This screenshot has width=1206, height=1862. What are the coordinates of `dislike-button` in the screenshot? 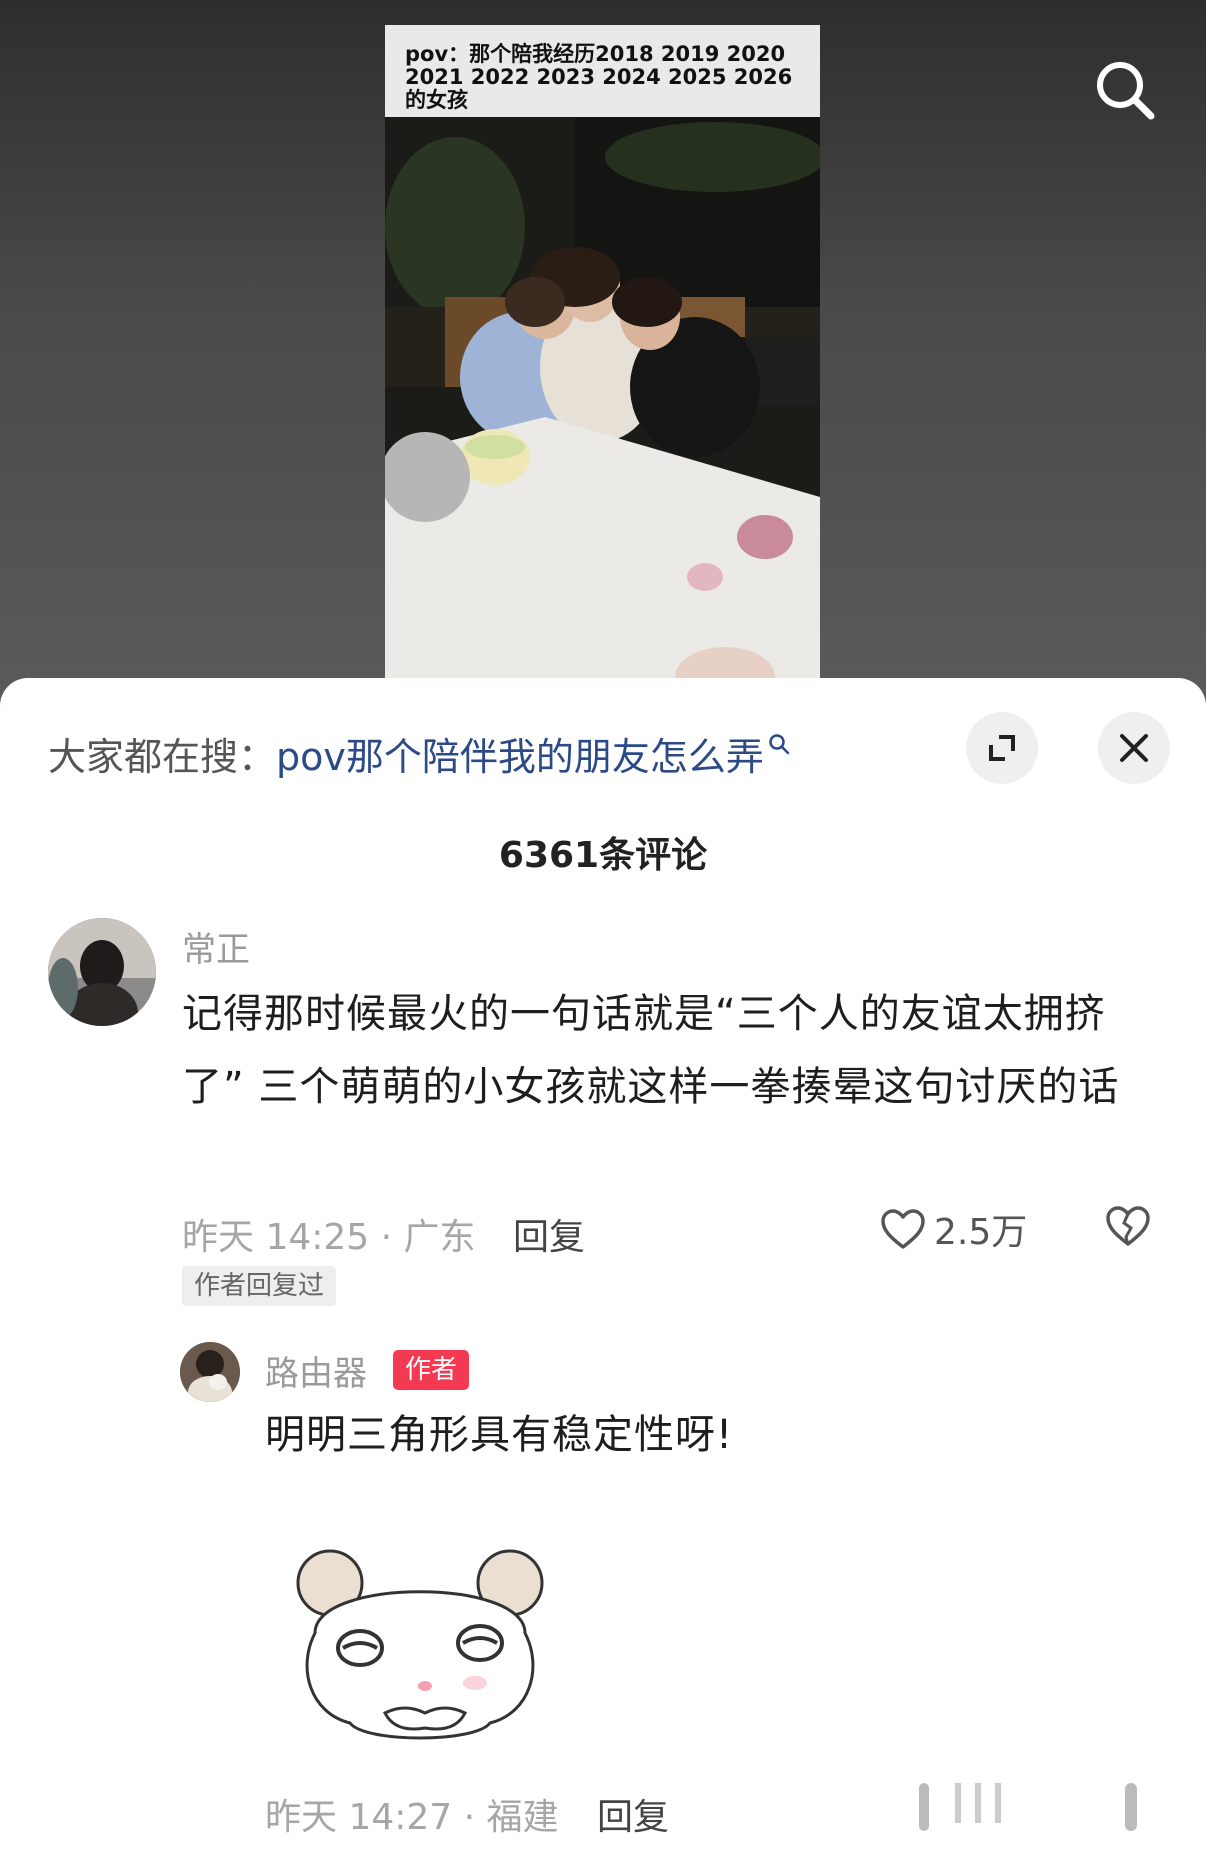 It's located at (1128, 1228).